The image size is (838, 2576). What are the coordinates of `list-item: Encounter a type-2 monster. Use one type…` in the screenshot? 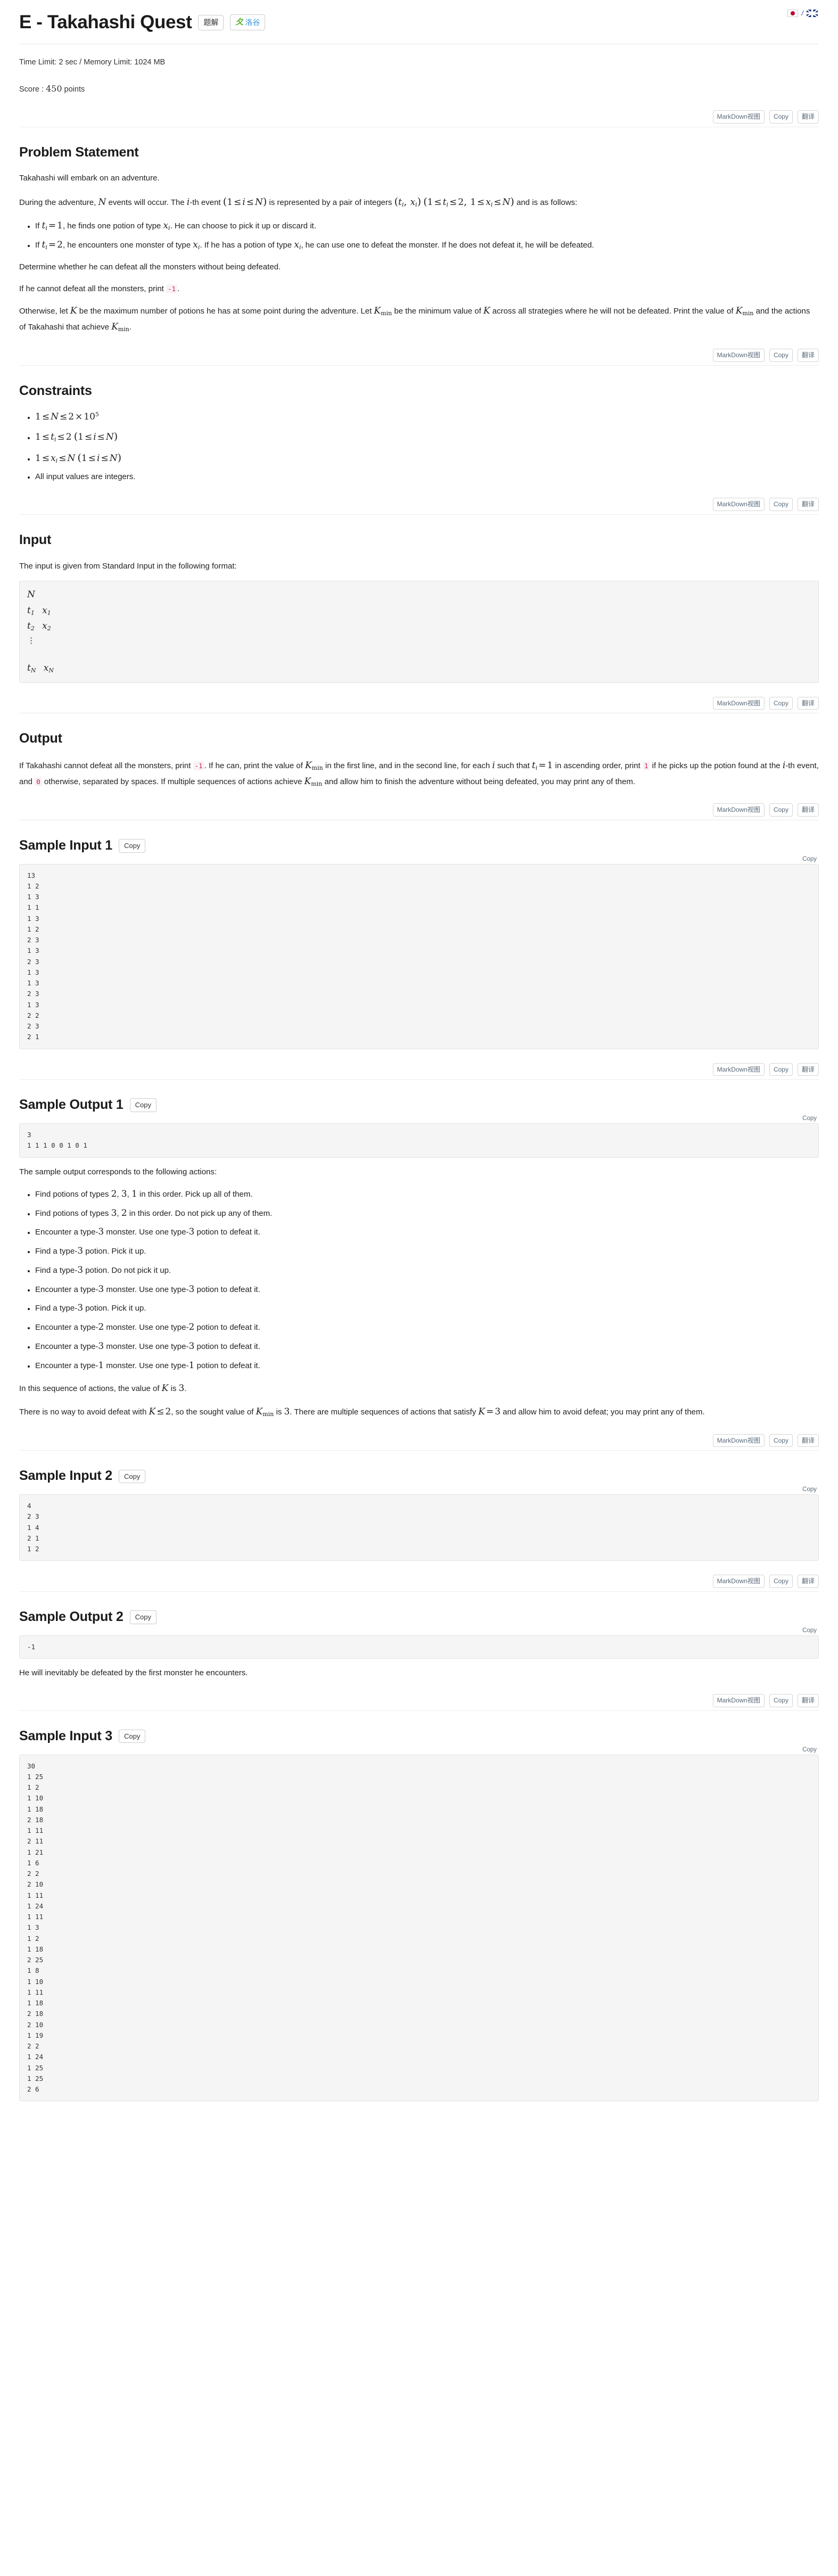 It's located at (427, 1328).